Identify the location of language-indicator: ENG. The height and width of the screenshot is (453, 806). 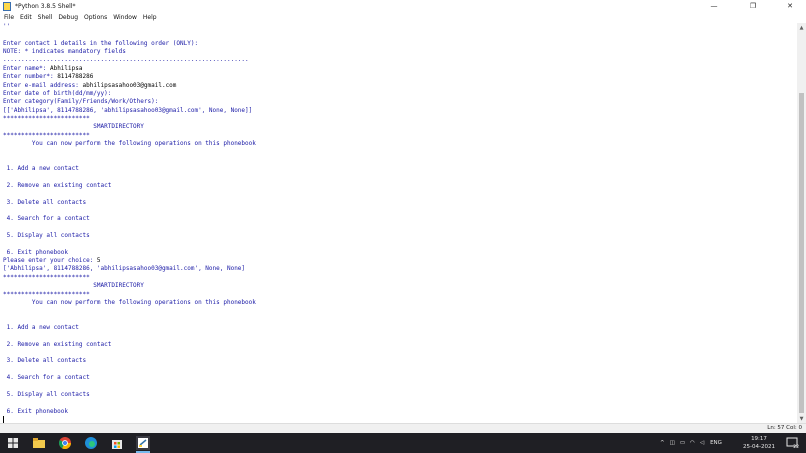
(716, 443).